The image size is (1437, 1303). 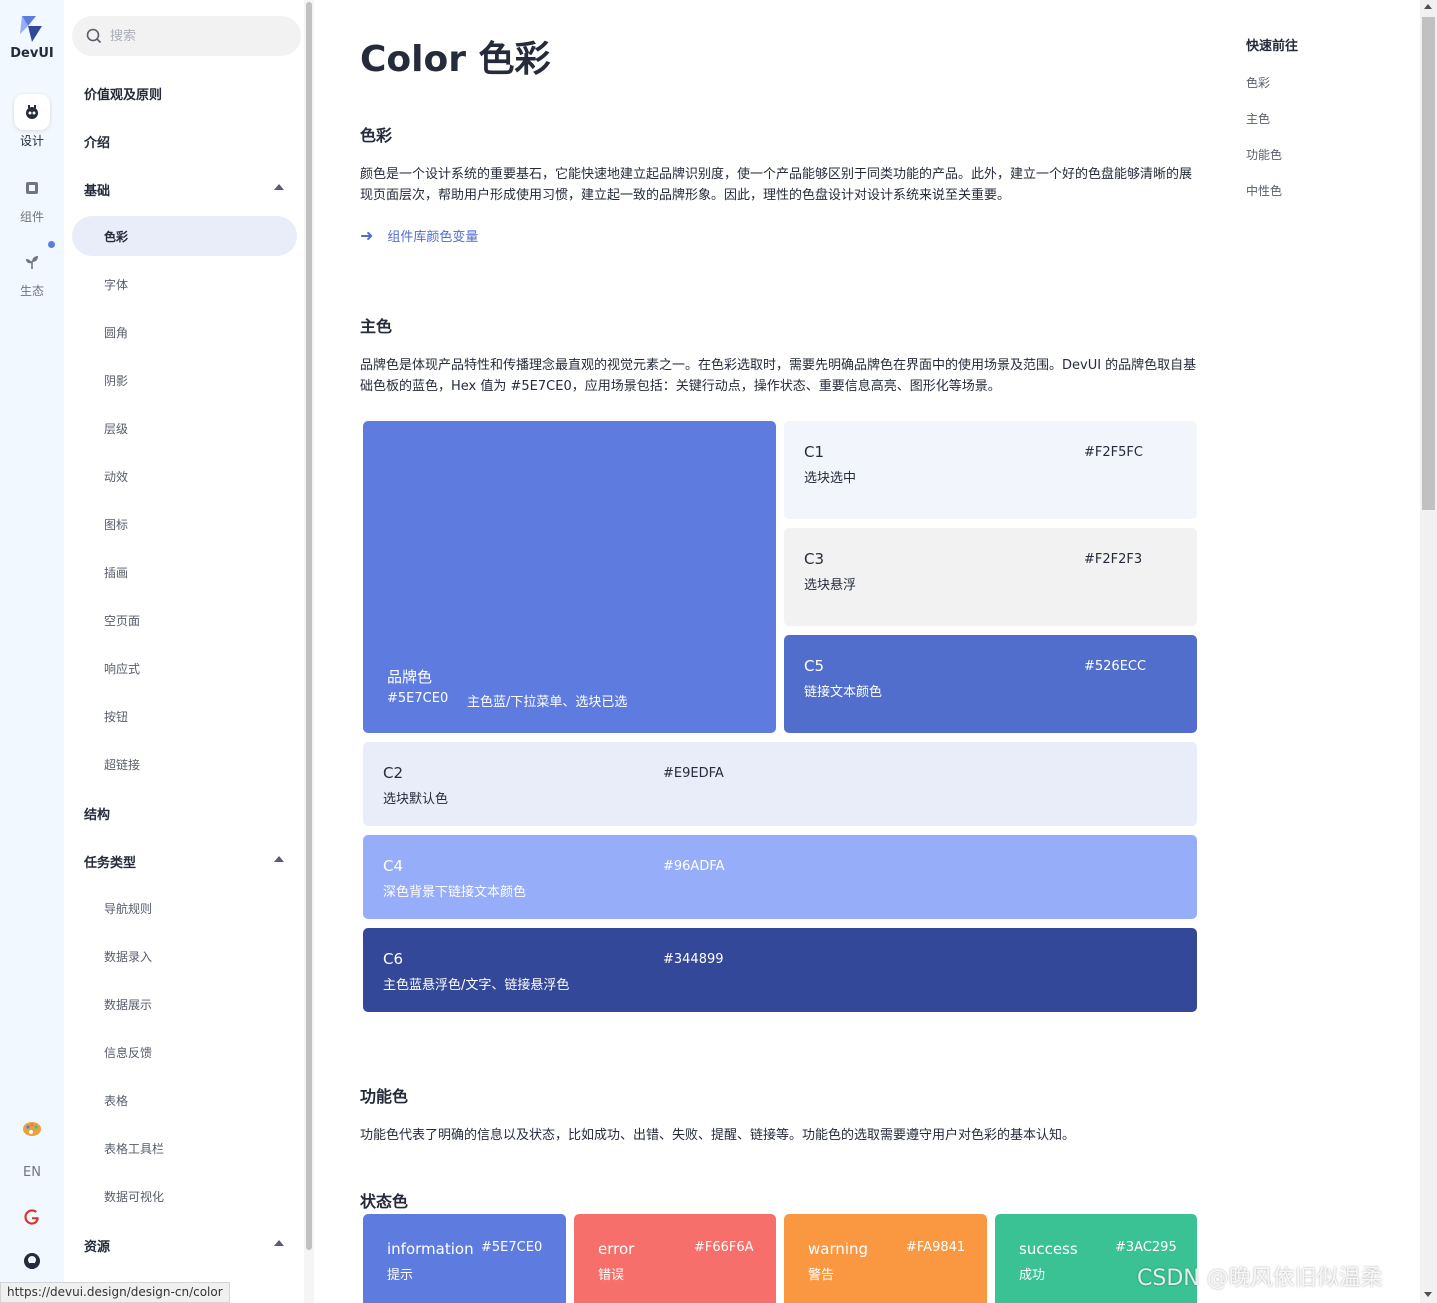 I want to click on swatch-desc: 选块悬浮, so click(x=830, y=585).